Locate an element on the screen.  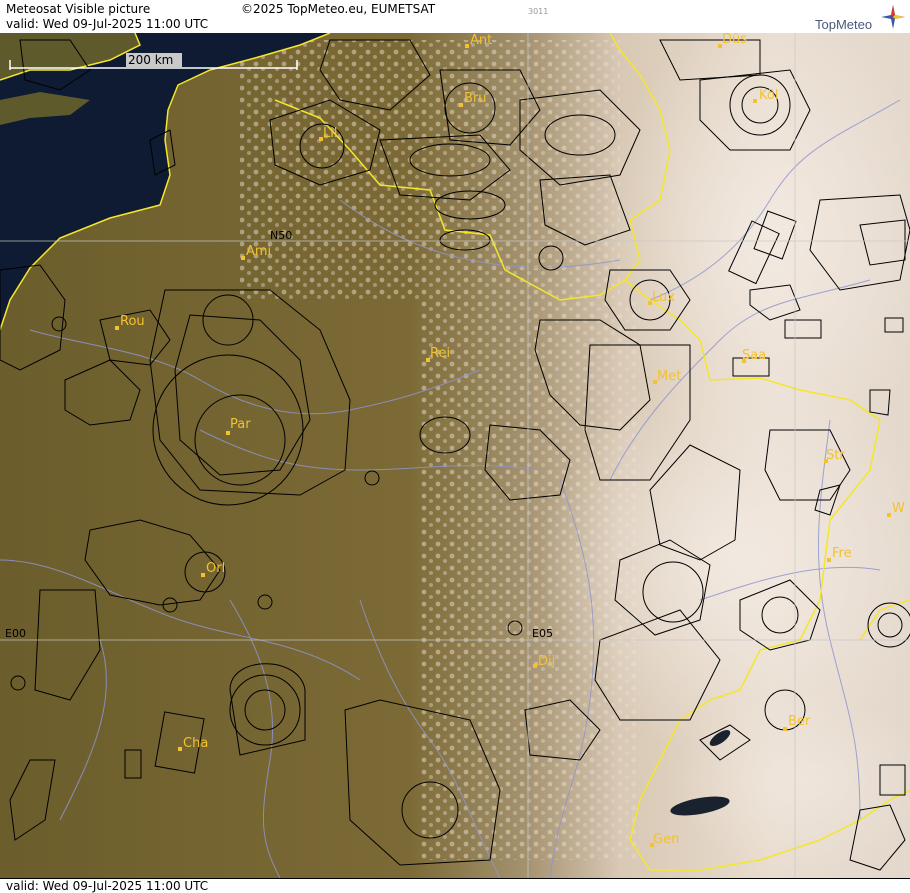
valid-time-bottom: valid: Wed 09-Jul-2025 11:00 UTC is located at coordinates (107, 886).